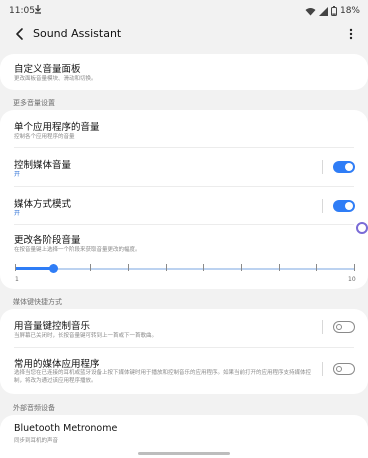 Image resolution: width=368 pixels, height=458 pixels. Describe the element at coordinates (55, 79) in the screenshot. I see `custom-panel-subtitle: 更改面板音量模块、滑动和切换。` at that location.